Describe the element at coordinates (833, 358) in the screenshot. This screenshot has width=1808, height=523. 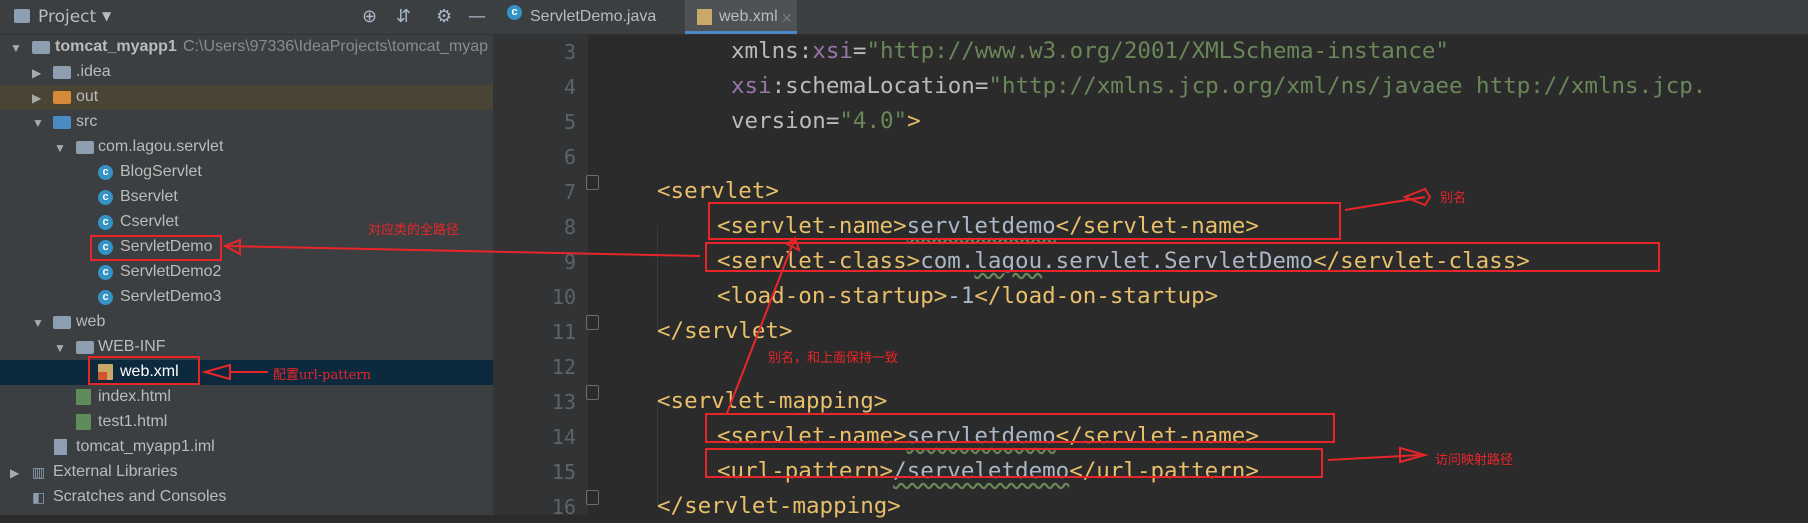
I see `annotation-alias-same: 别名，和上面保持一致` at that location.